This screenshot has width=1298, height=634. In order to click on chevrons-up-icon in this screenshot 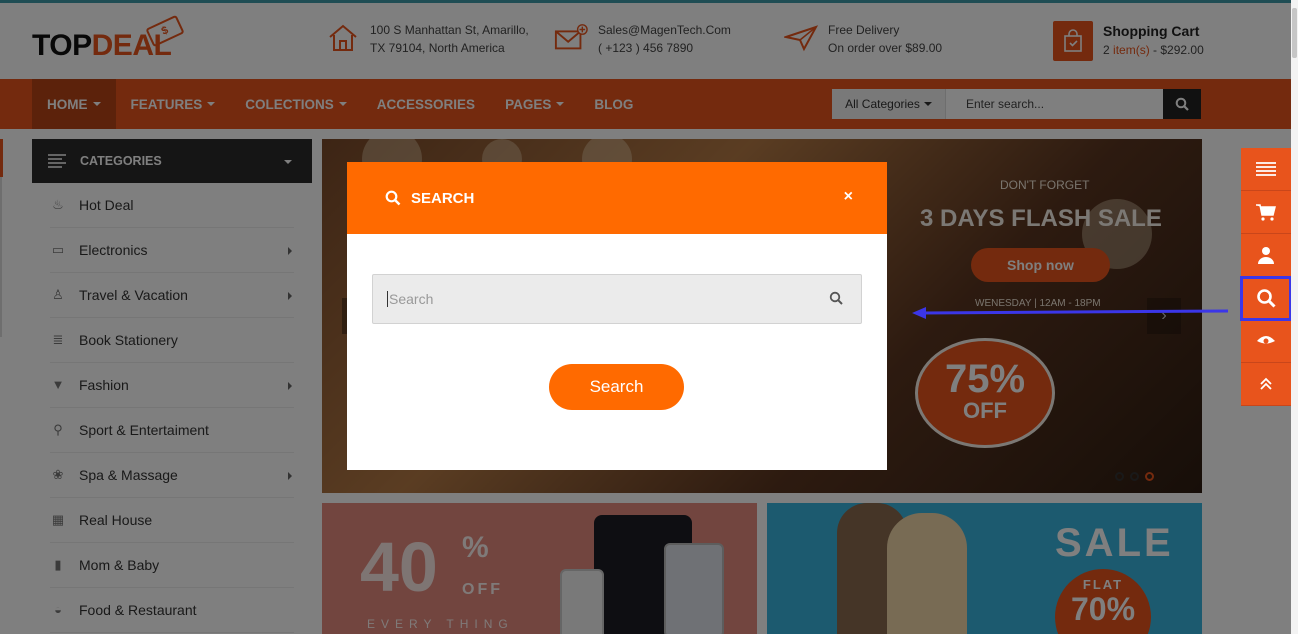, I will do `click(1266, 383)`.